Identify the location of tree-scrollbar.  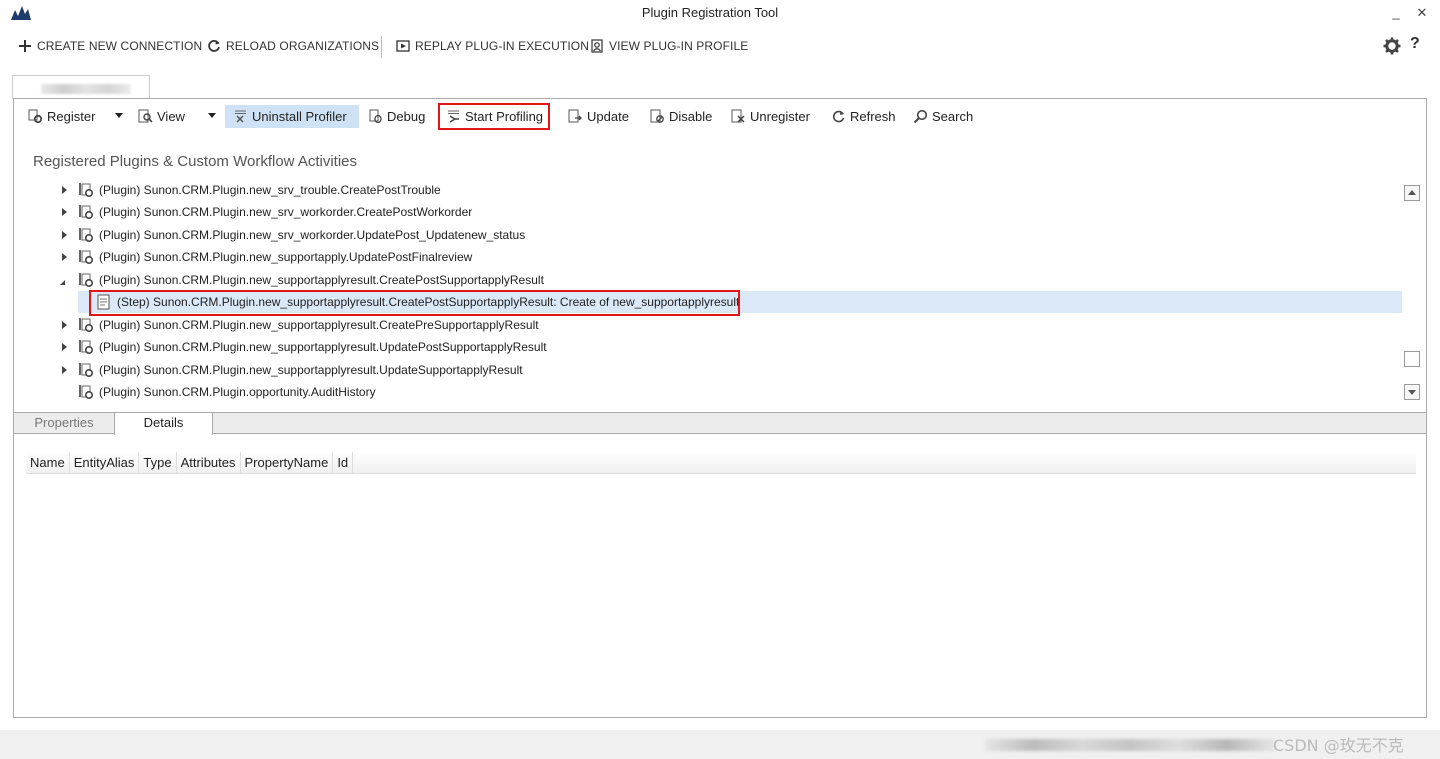
(1413, 291).